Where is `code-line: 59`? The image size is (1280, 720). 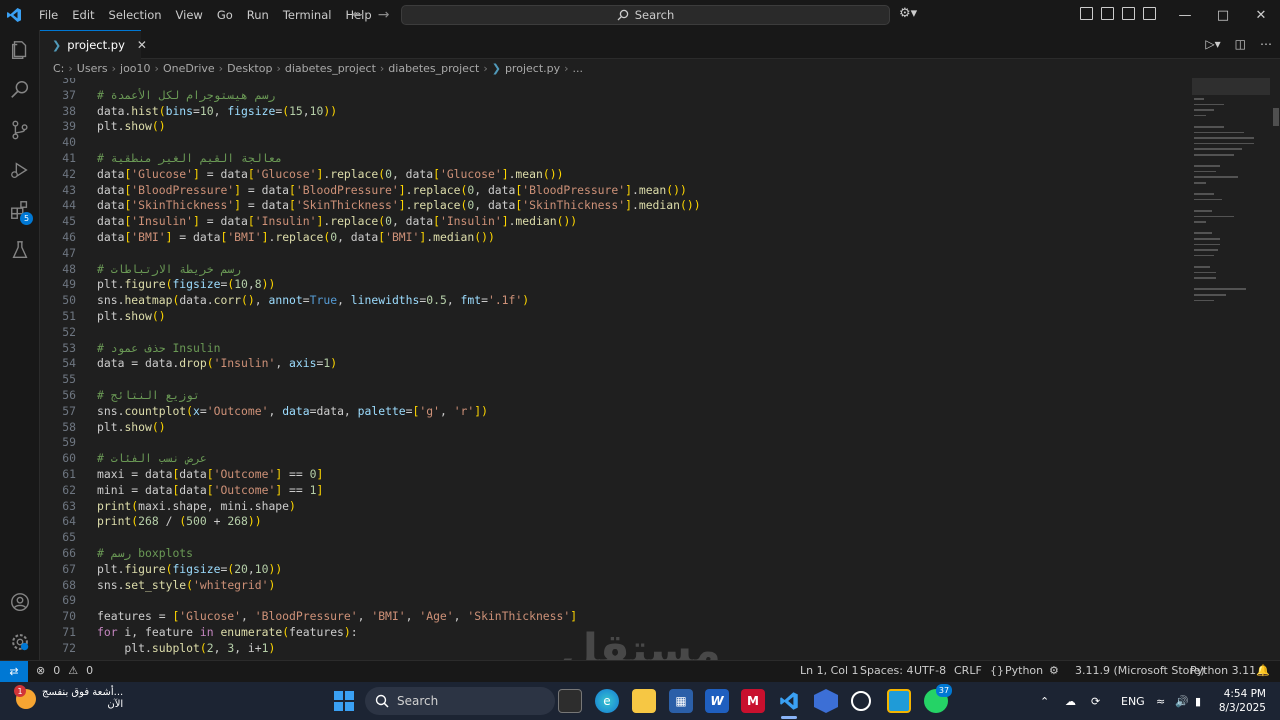 code-line: 59 is located at coordinates (616, 443).